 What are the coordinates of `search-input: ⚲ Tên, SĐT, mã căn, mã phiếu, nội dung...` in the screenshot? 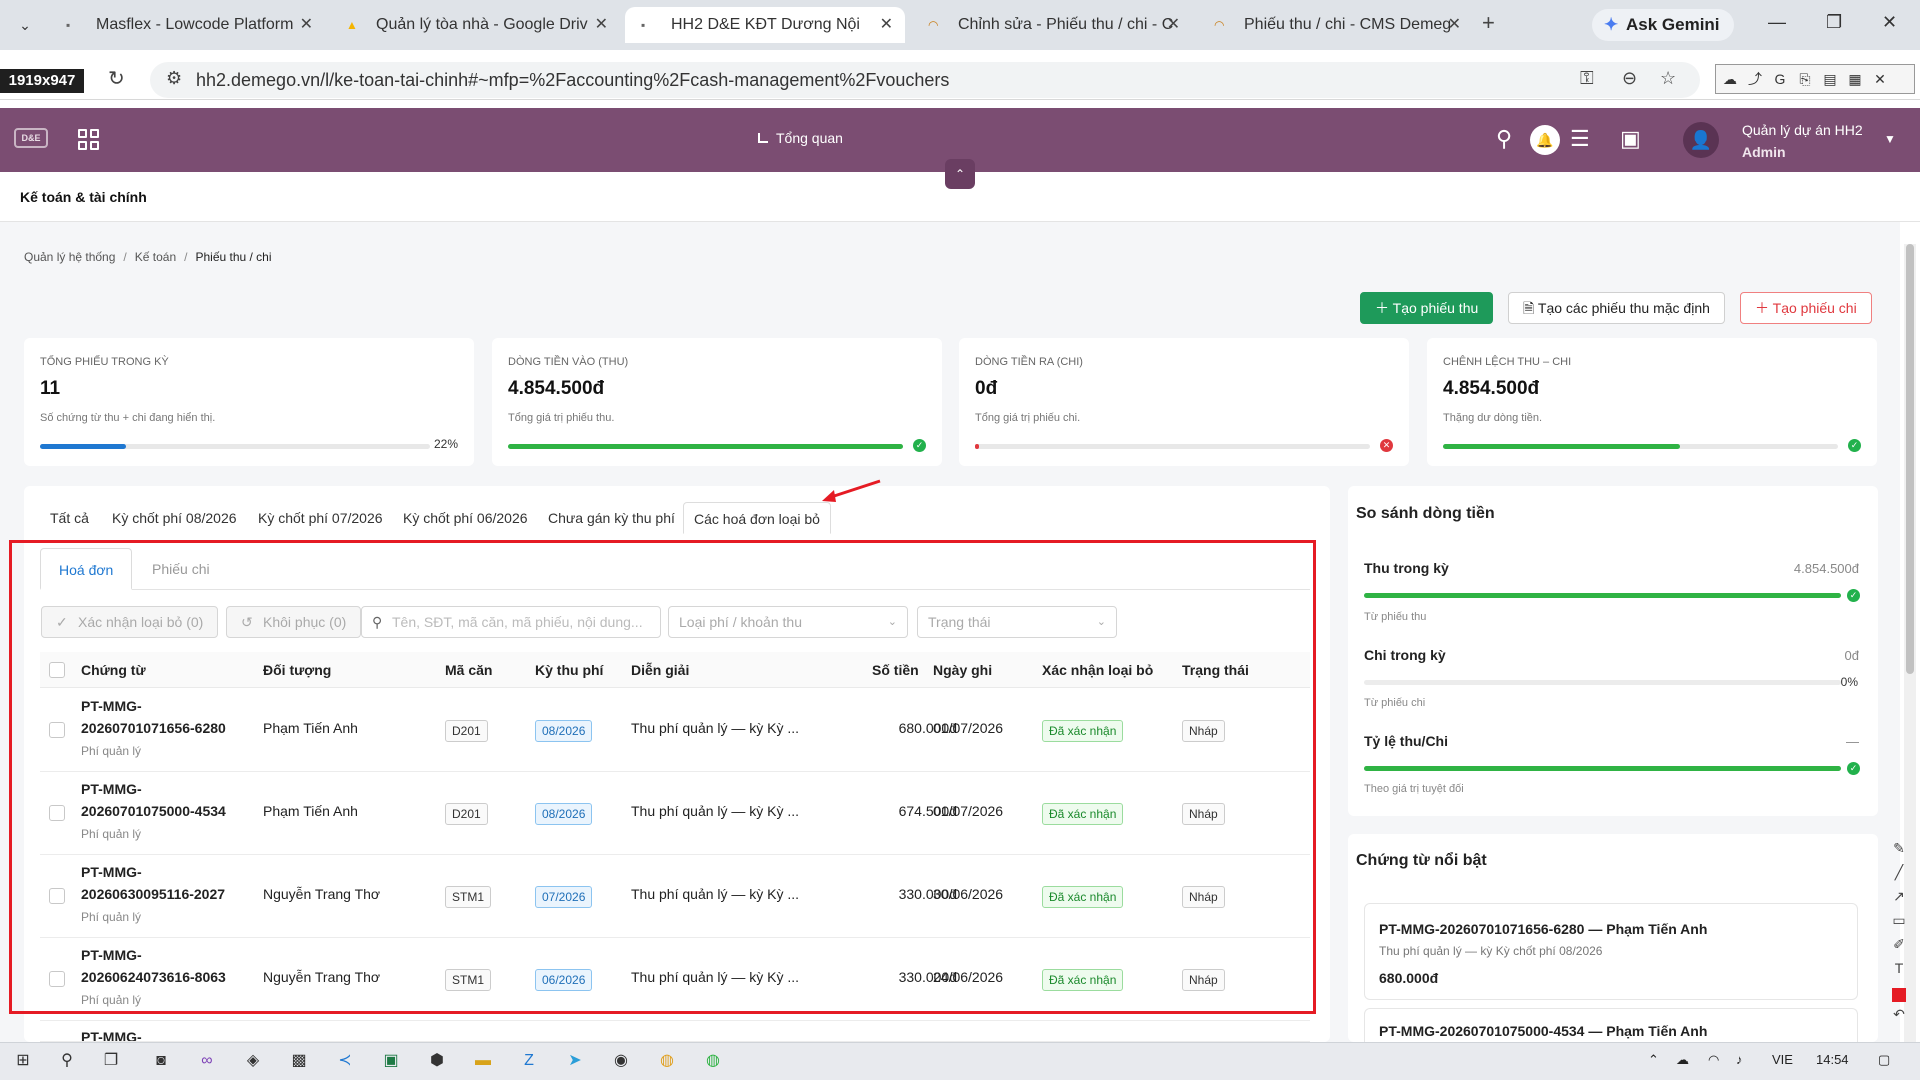 It's located at (511, 622).